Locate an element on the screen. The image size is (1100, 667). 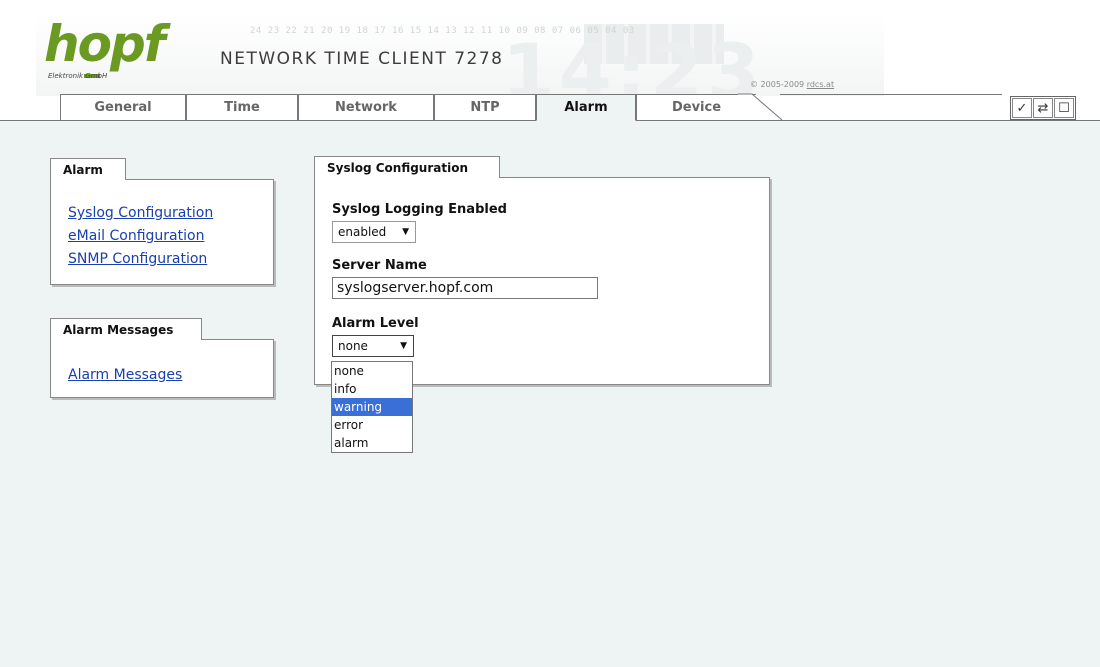
alarm-level-option-none: none is located at coordinates (372, 371).